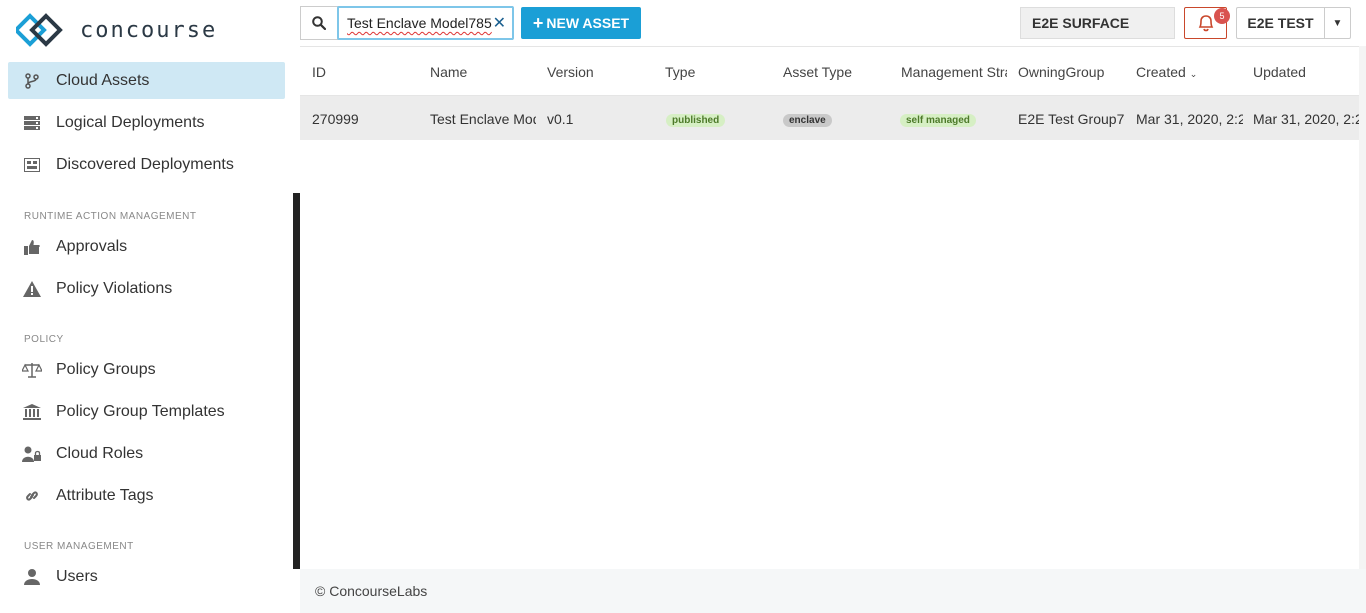 The width and height of the screenshot is (1366, 613). Describe the element at coordinates (146, 576) in the screenshot. I see `sidebar-item-users: Users` at that location.